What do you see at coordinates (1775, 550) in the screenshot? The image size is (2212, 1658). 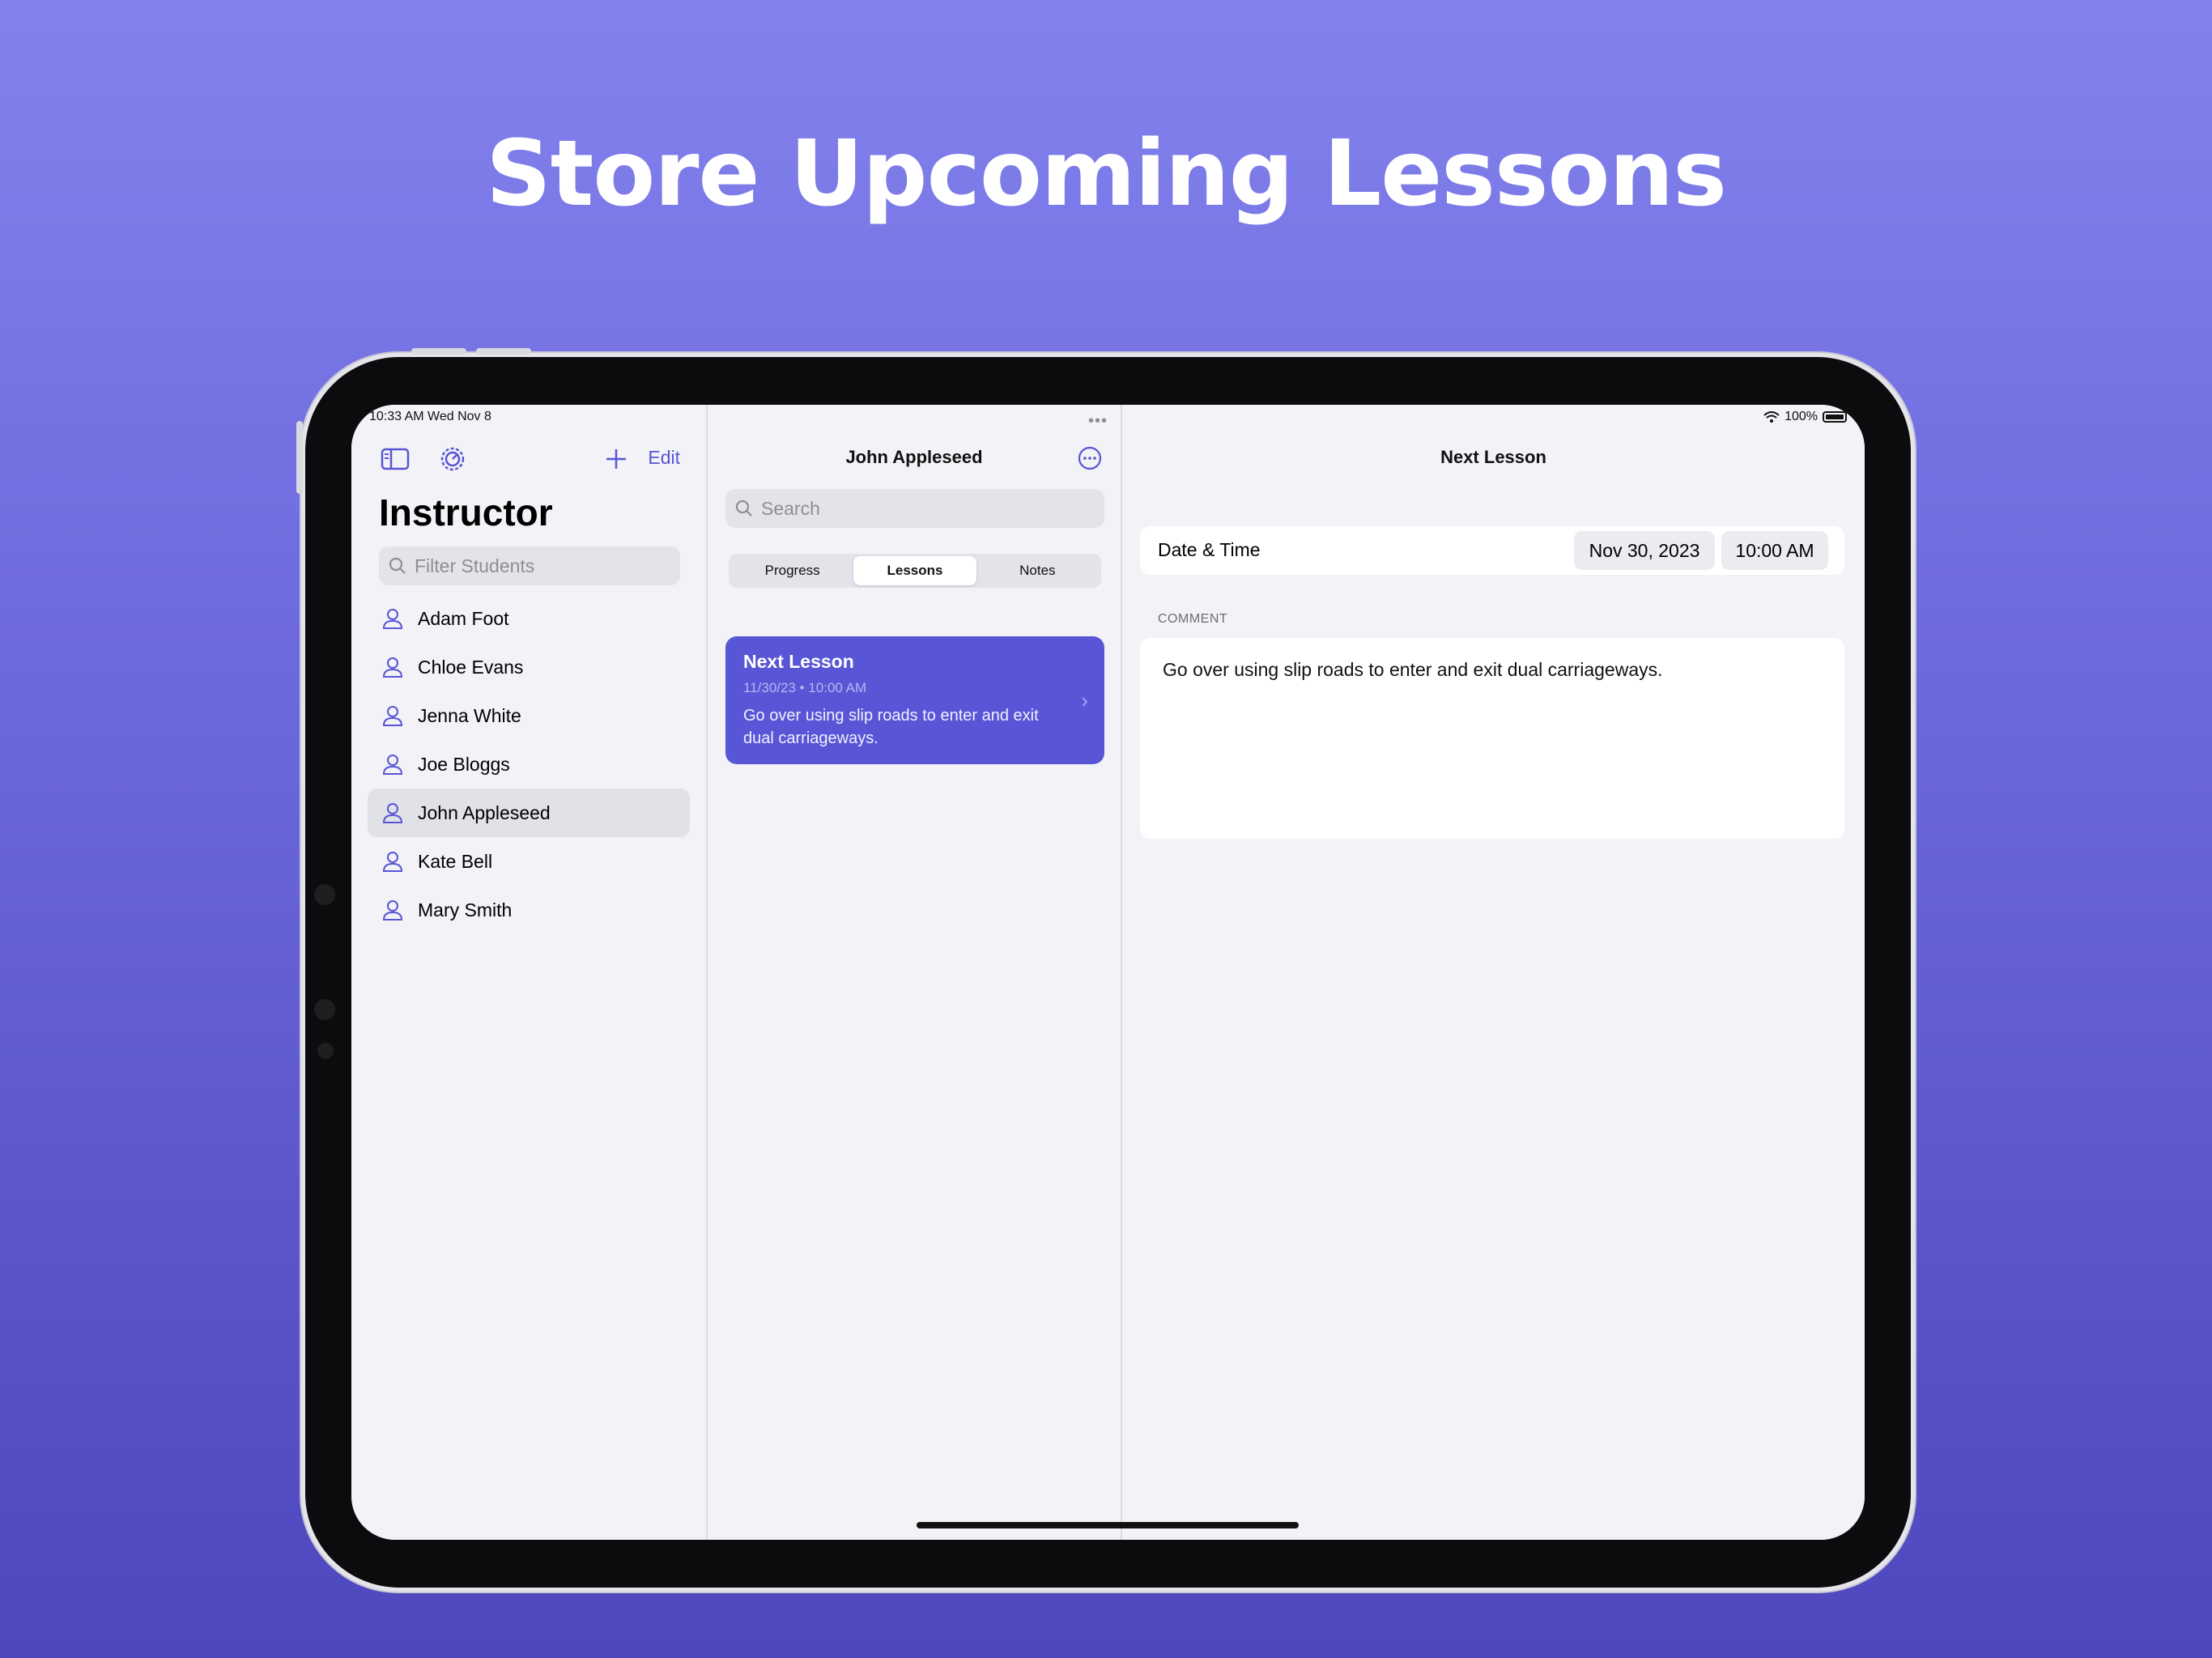 I see `time-picker: 10:00 AM` at bounding box center [1775, 550].